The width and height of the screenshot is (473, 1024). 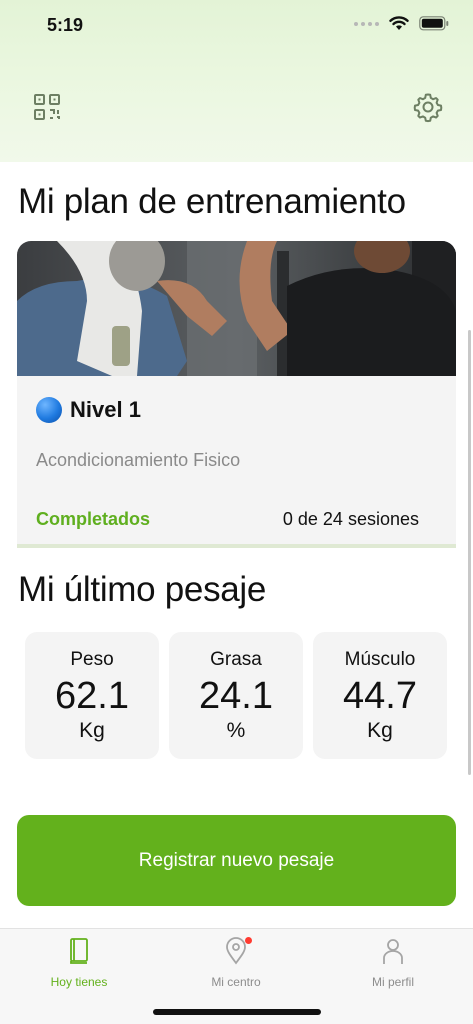 I want to click on metric-card-weight: Peso 62.1 Kg, so click(x=92, y=695).